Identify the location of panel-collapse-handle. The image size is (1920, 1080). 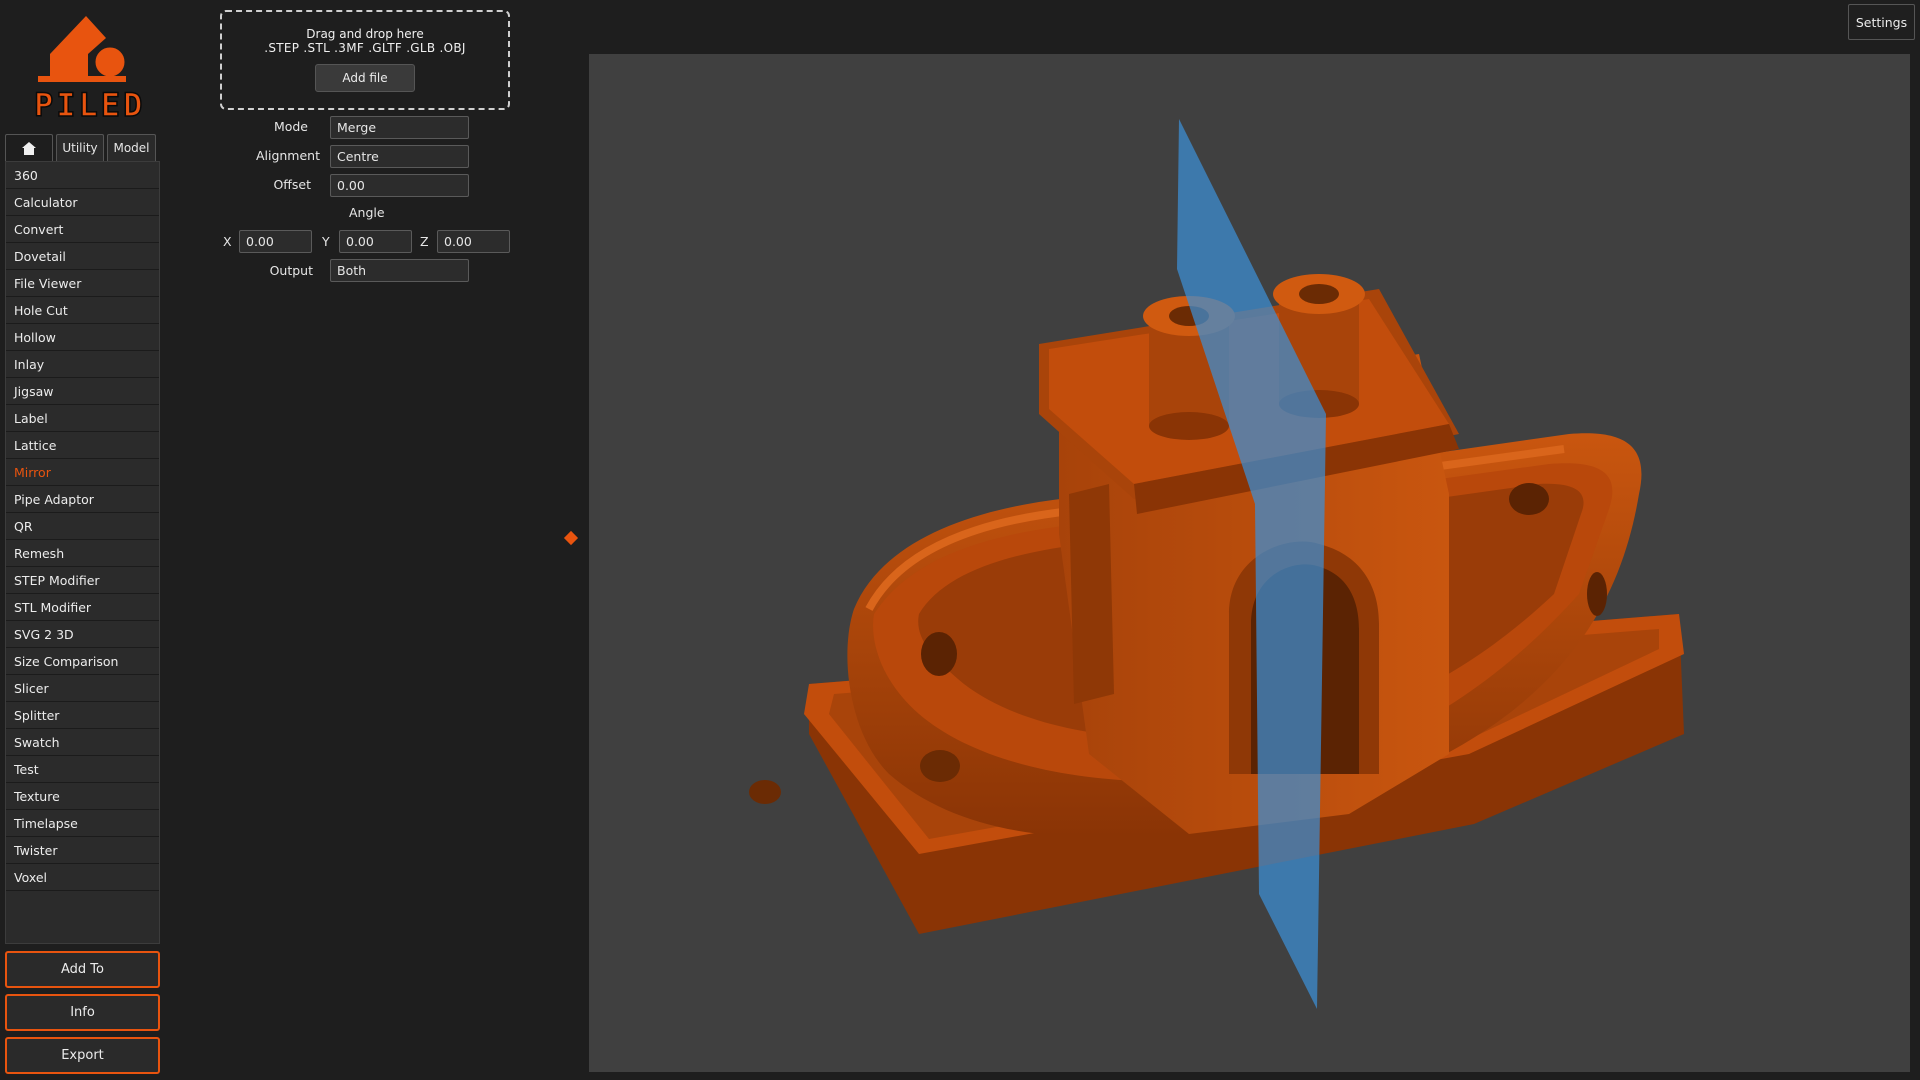
(571, 538).